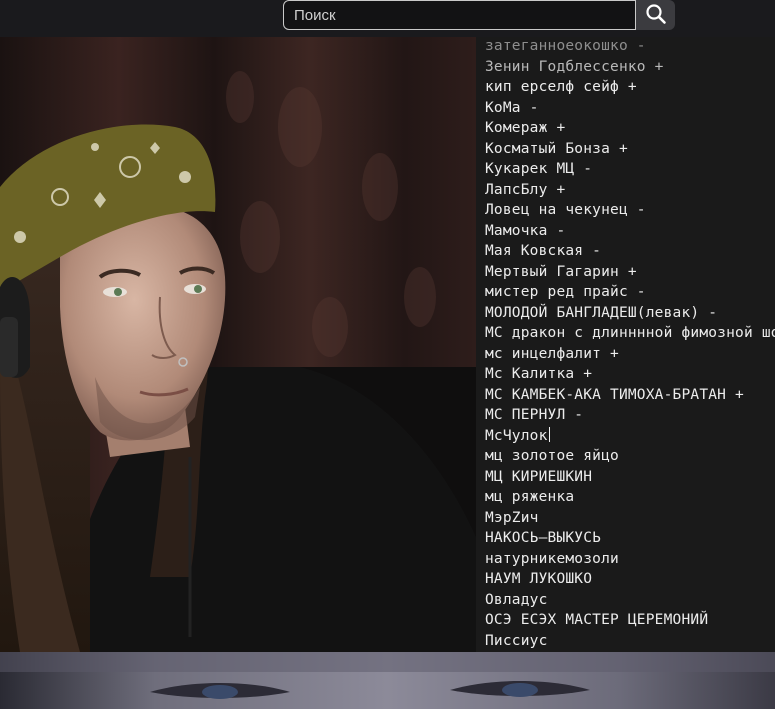 This screenshot has width=775, height=709. What do you see at coordinates (552, 353) in the screenshot?
I see `list-item: мс инцелфалит +` at bounding box center [552, 353].